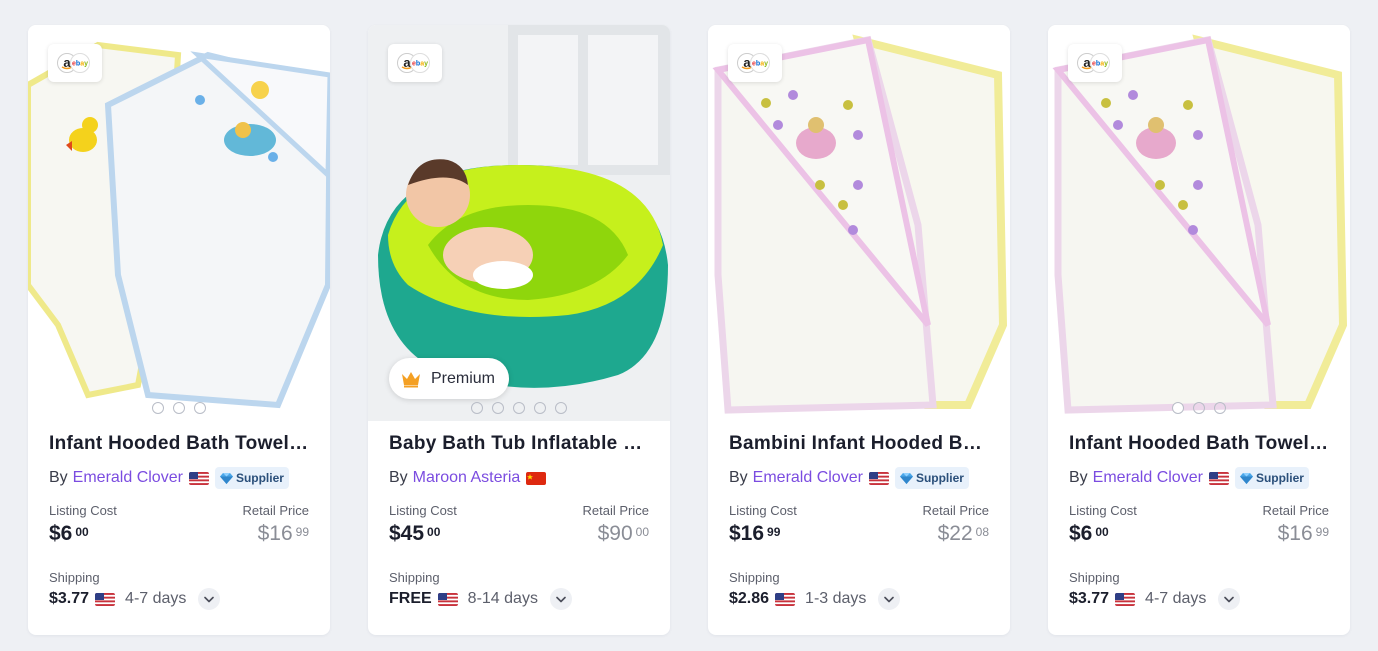  What do you see at coordinates (536, 478) in the screenshot?
I see `cn-flag-icon` at bounding box center [536, 478].